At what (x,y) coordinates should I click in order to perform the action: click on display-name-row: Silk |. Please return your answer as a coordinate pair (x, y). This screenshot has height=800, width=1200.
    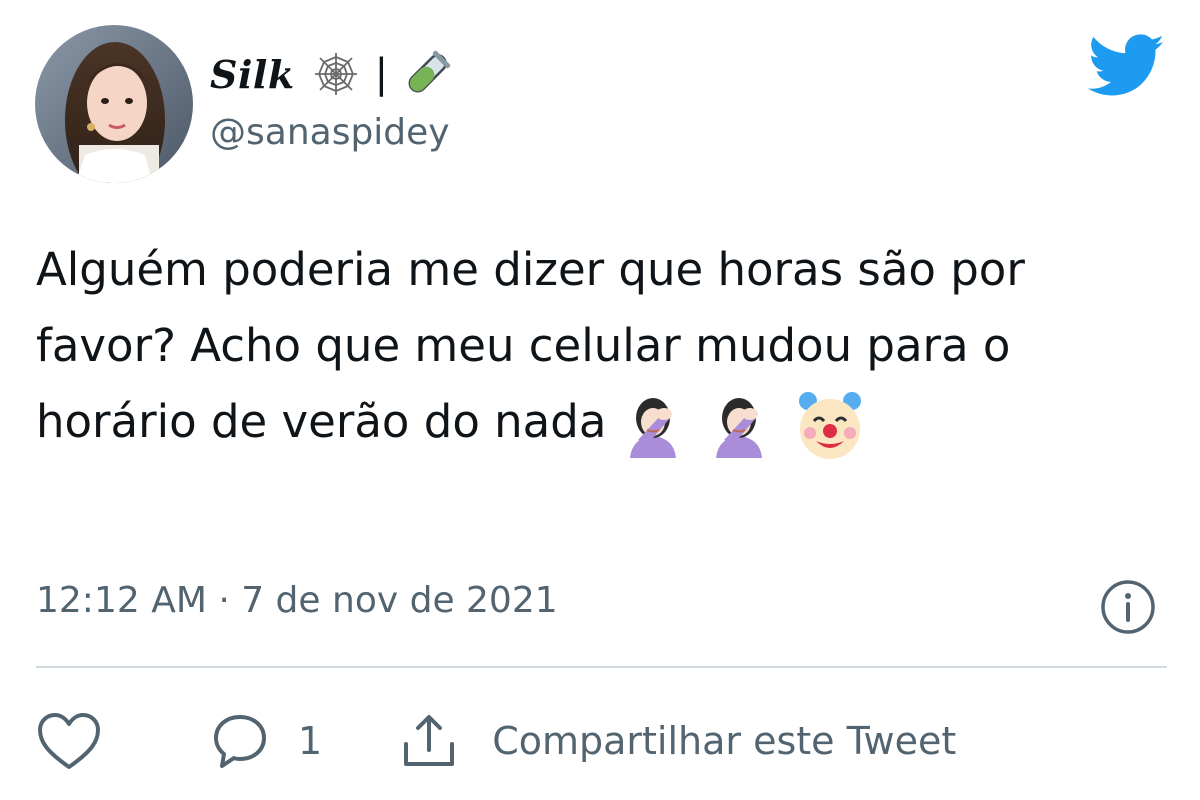
    Looking at the image, I should click on (331, 74).